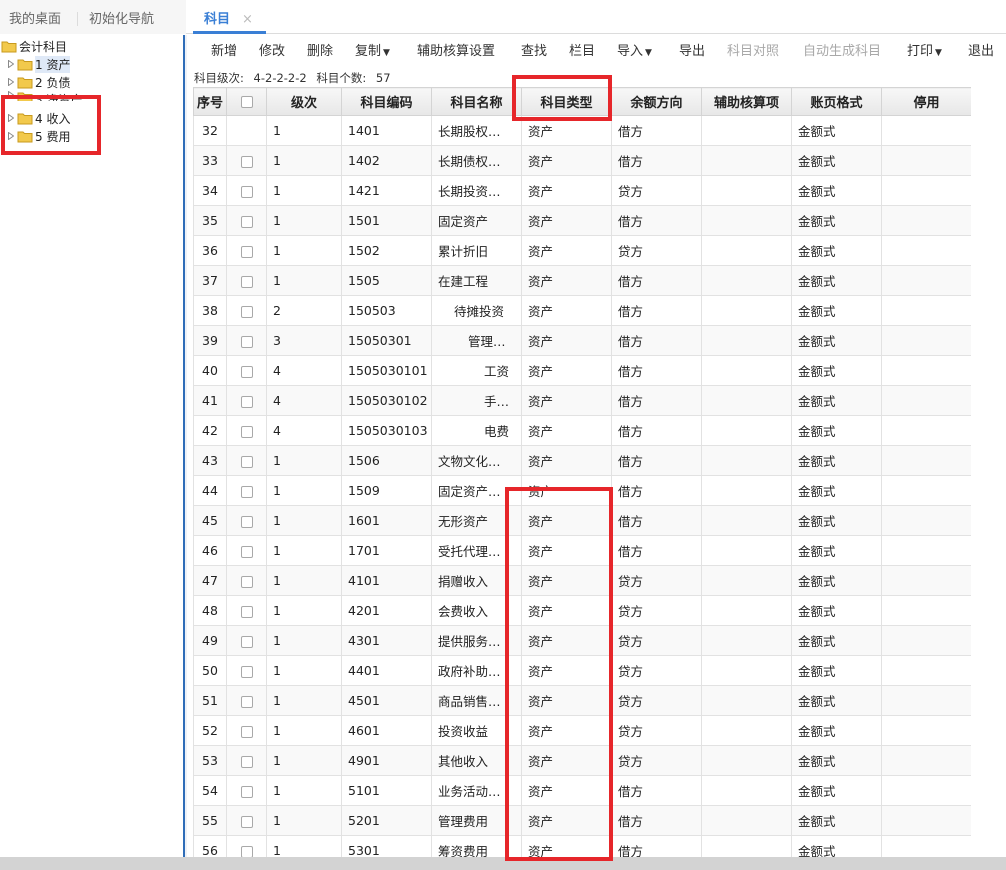 The height and width of the screenshot is (870, 1006). Describe the element at coordinates (39, 136) in the screenshot. I see `tree-item-expenses: 5 费用` at that location.